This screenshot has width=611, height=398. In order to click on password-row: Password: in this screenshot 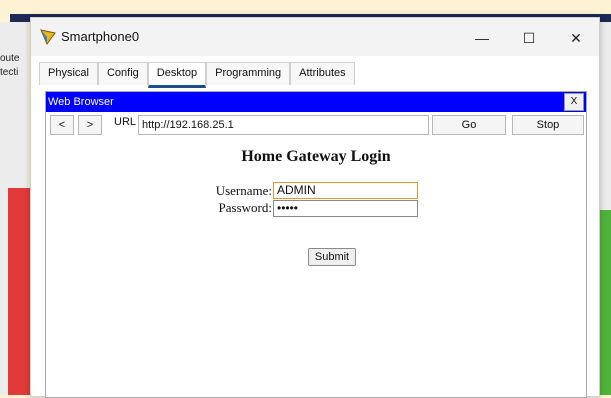, I will do `click(229, 208)`.